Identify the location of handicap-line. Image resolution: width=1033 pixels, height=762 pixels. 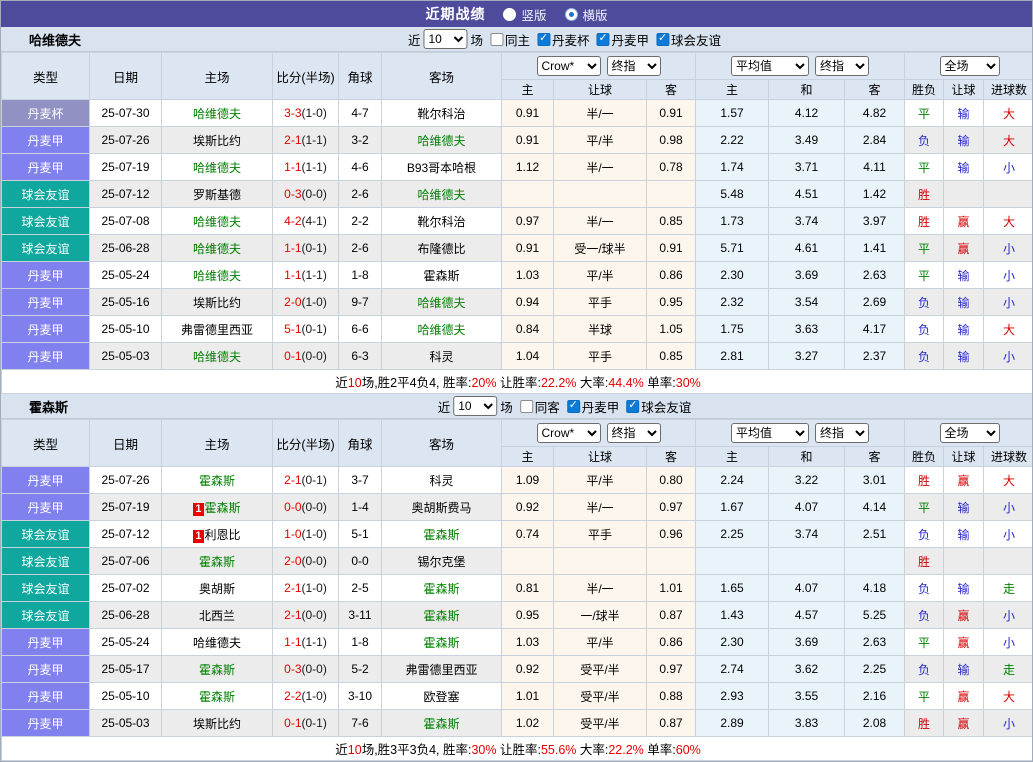
(600, 194).